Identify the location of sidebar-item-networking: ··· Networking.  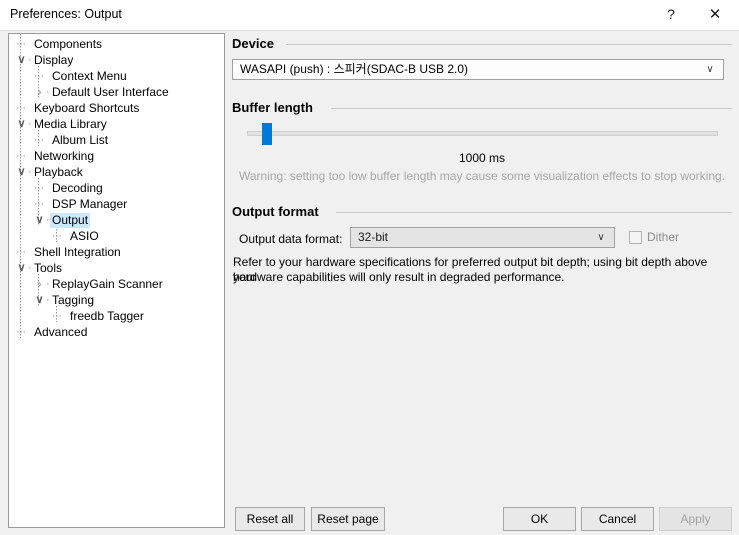
(116, 156).